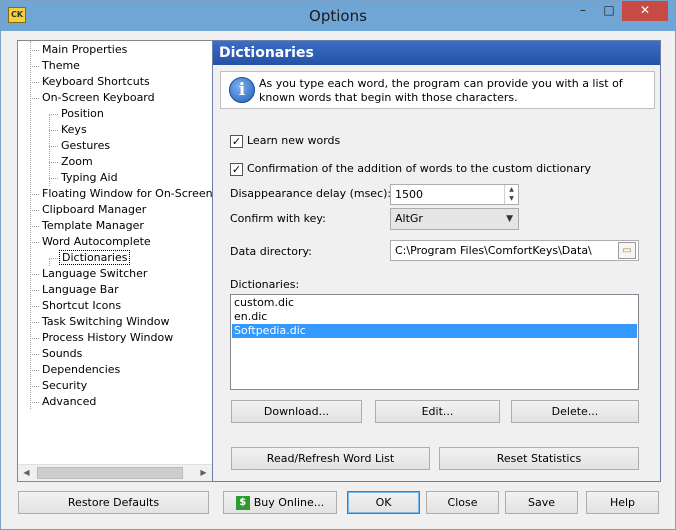  What do you see at coordinates (82, 114) in the screenshot?
I see `tree-subitem: Position` at bounding box center [82, 114].